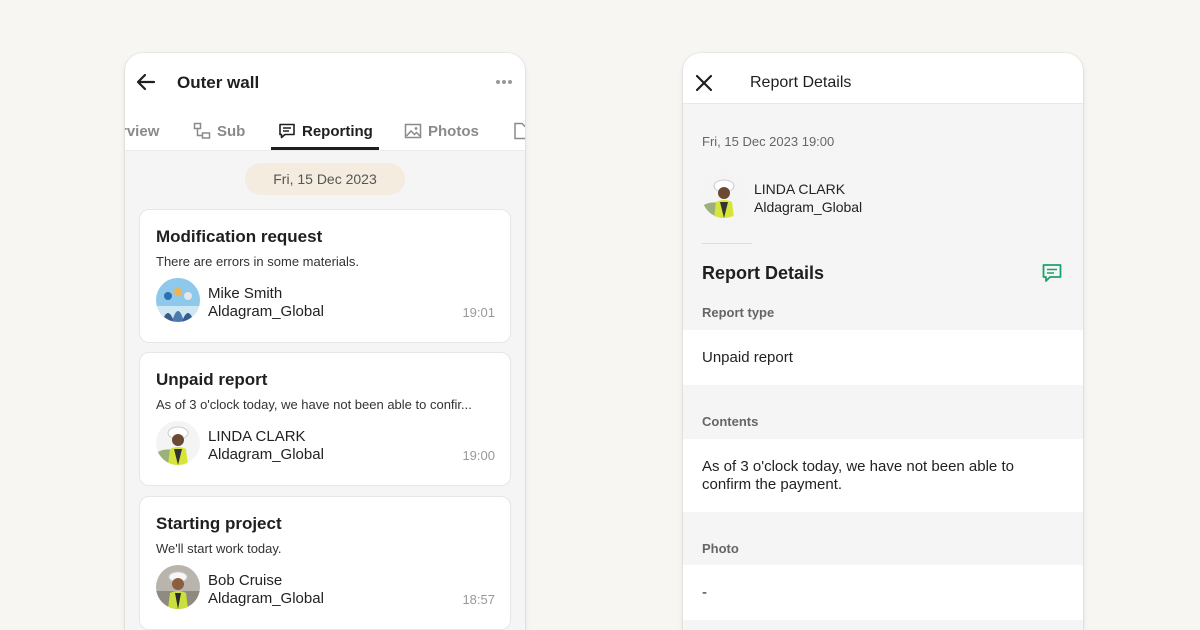 This screenshot has height=630, width=1200. What do you see at coordinates (768, 141) in the screenshot?
I see `report-datetime: Fri, 15 Dec 2023 19:00` at bounding box center [768, 141].